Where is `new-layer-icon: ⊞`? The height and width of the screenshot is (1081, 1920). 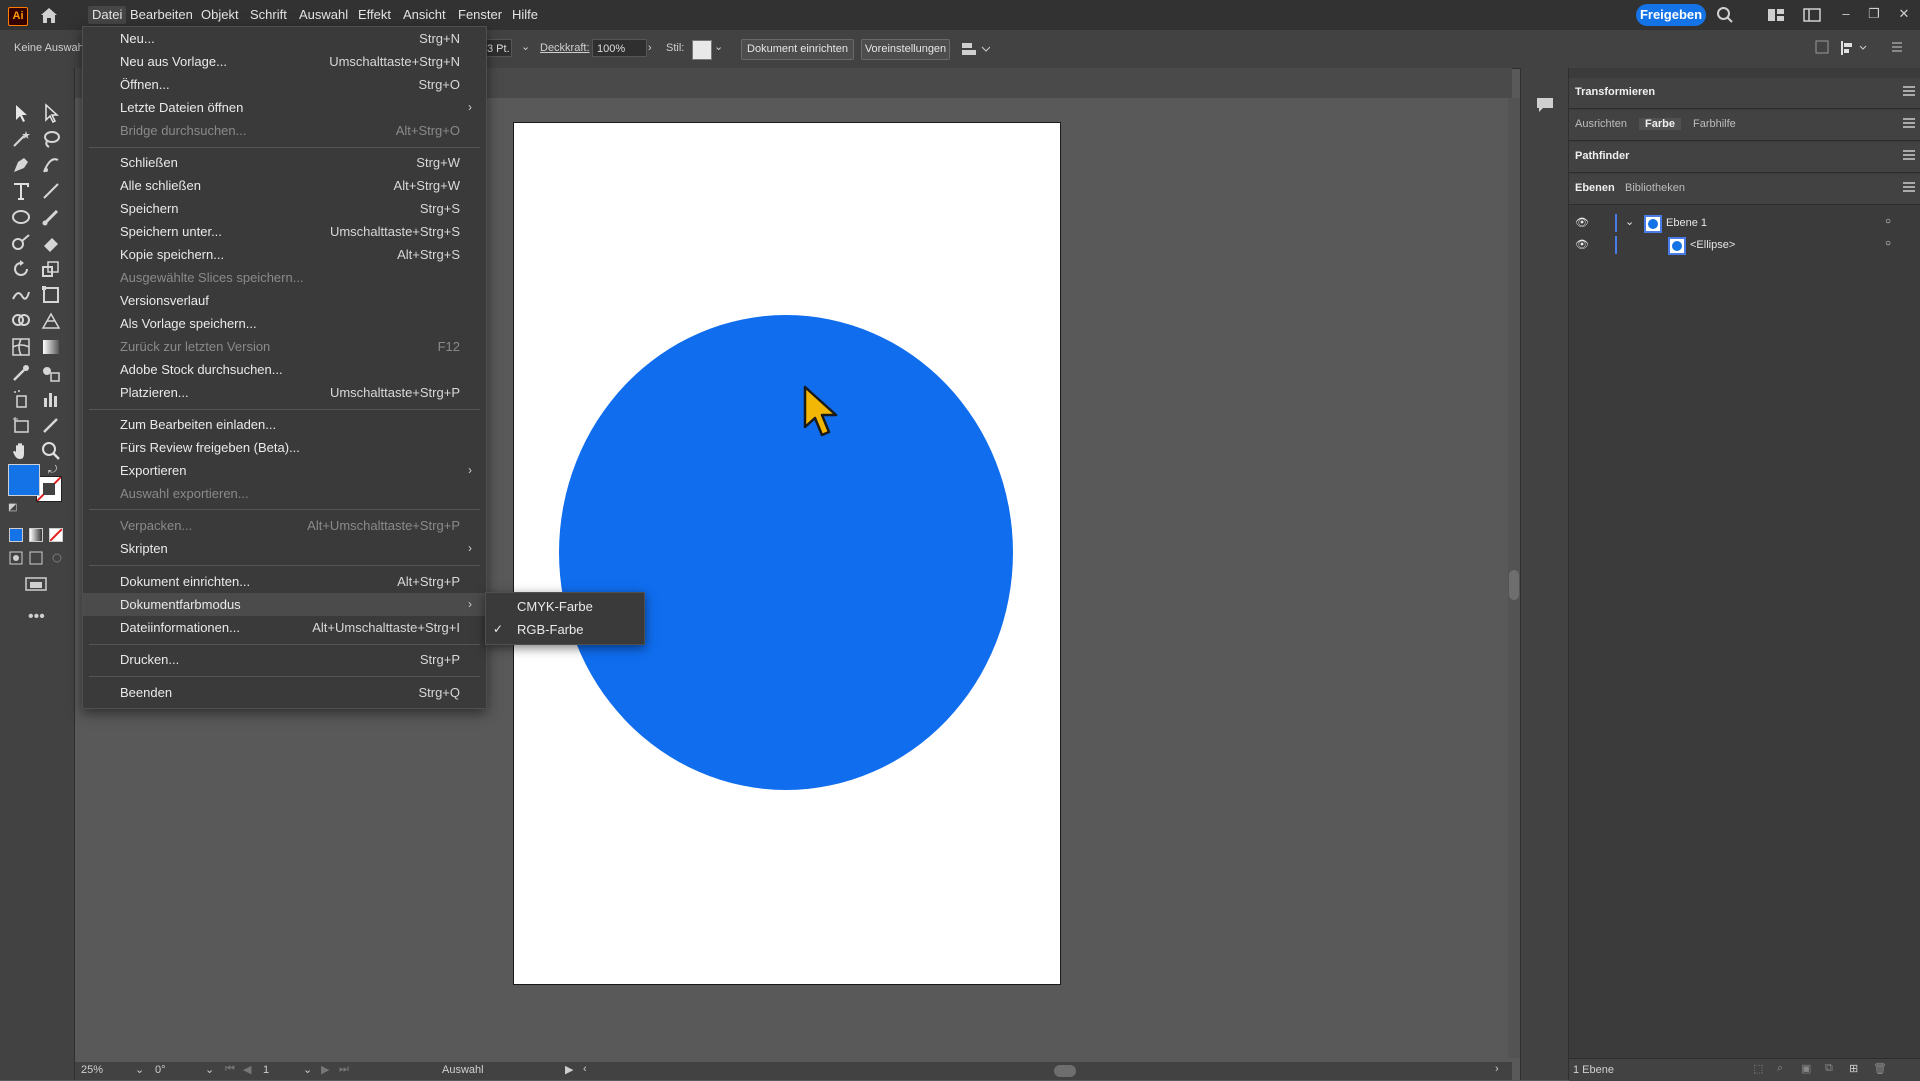
new-layer-icon: ⊞ is located at coordinates (1853, 1068).